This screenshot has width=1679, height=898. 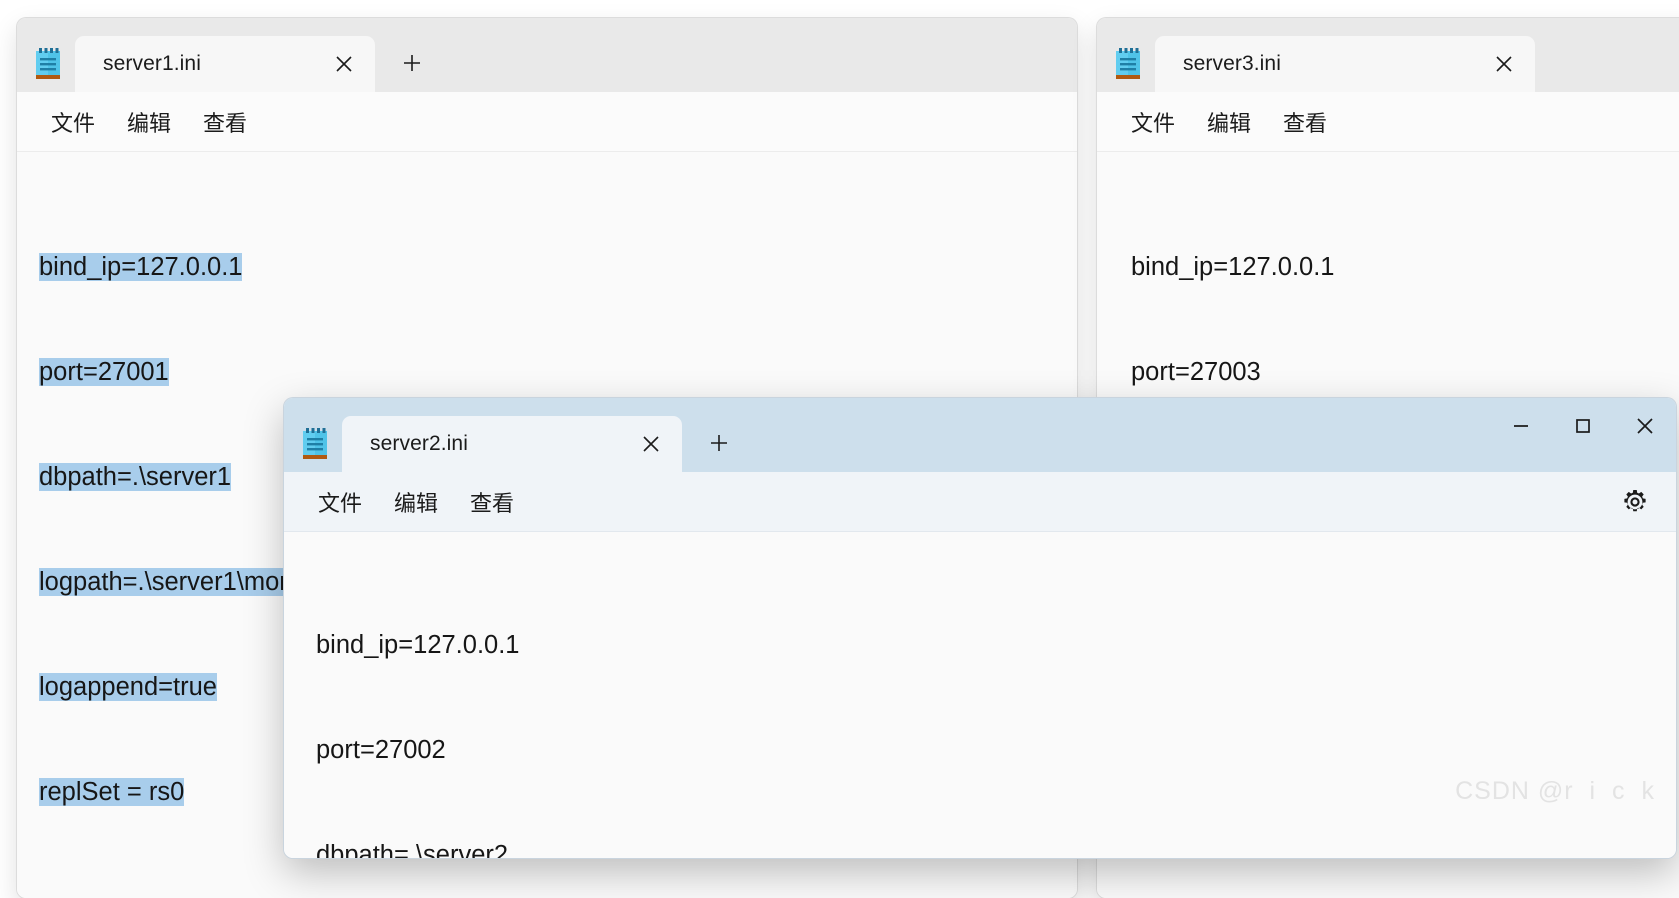 I want to click on gear-icon, so click(x=1635, y=502).